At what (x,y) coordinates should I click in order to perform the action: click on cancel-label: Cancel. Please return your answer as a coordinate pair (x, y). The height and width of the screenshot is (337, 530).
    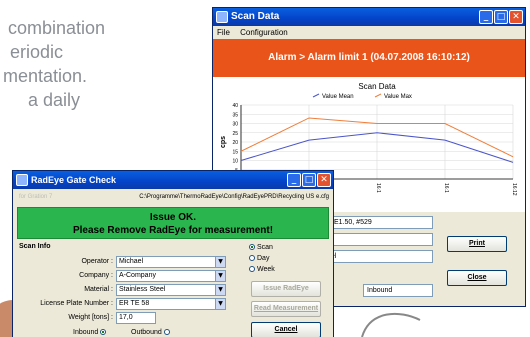
    Looking at the image, I should click on (286, 329).